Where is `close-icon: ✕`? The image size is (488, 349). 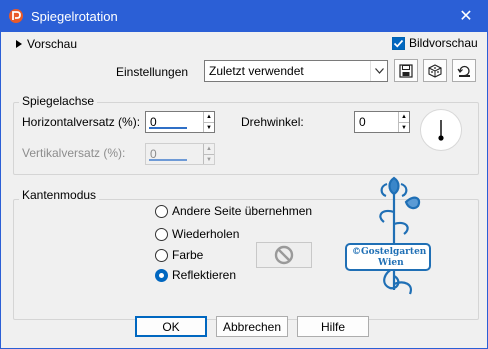 close-icon: ✕ is located at coordinates (466, 16).